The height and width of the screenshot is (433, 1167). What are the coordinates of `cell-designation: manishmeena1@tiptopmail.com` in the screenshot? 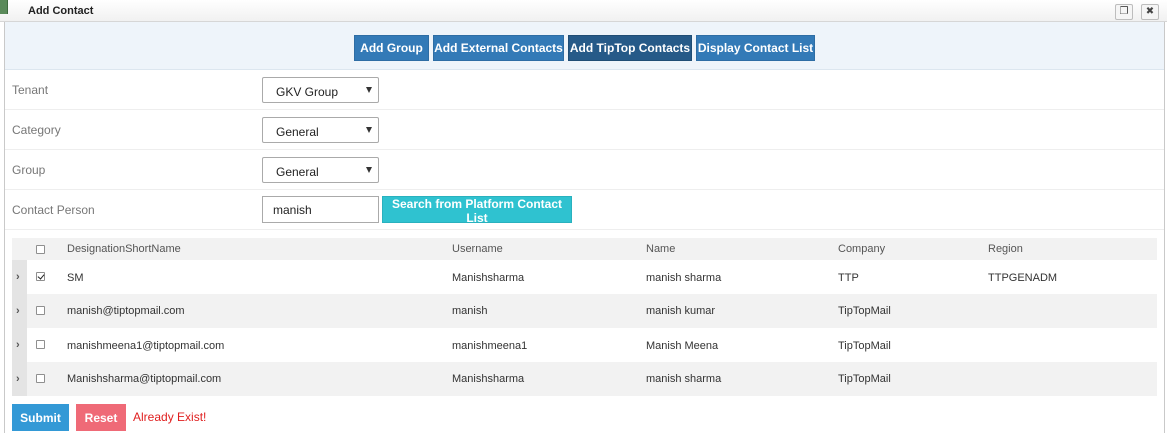 It's located at (146, 346).